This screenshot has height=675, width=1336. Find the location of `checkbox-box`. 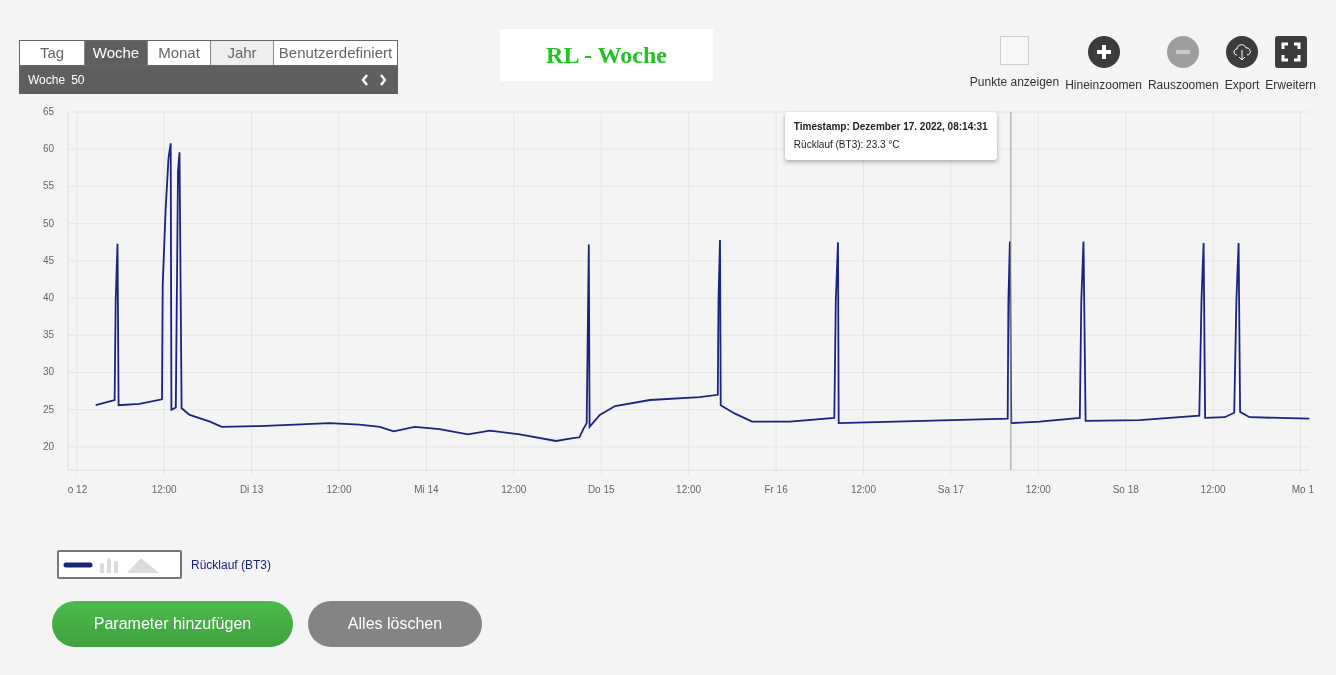

checkbox-box is located at coordinates (1014, 50).